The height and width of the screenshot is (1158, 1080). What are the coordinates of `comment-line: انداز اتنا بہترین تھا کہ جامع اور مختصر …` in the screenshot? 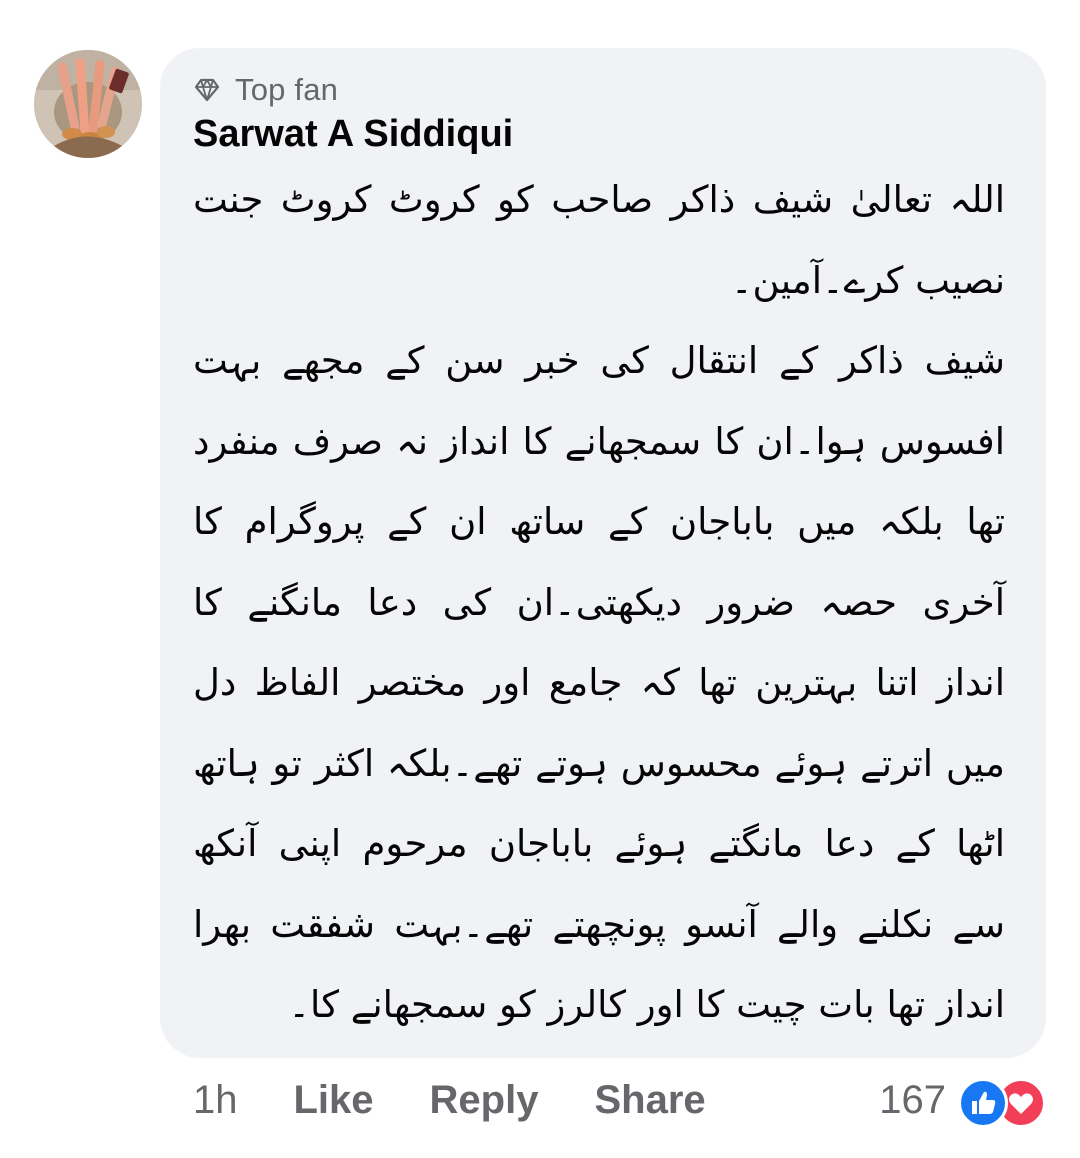 It's located at (599, 682).